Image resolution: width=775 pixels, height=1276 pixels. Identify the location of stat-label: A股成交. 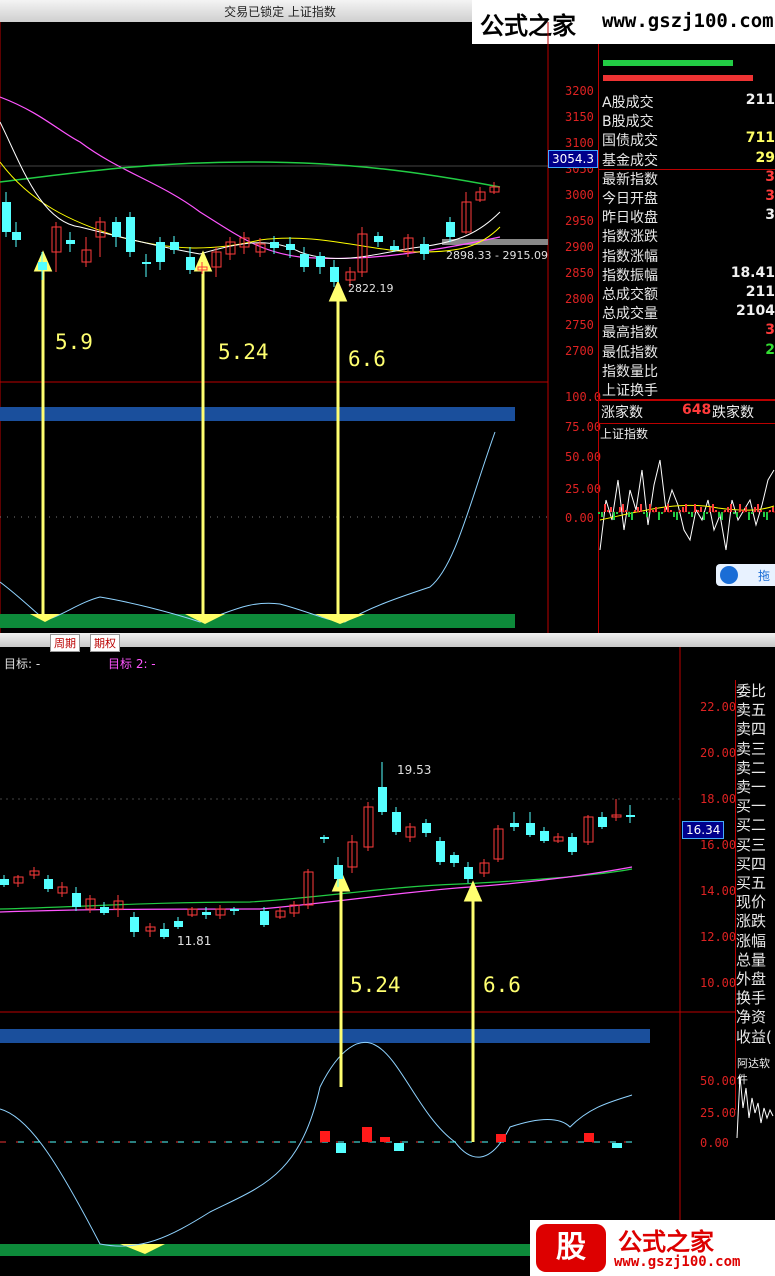
(628, 103).